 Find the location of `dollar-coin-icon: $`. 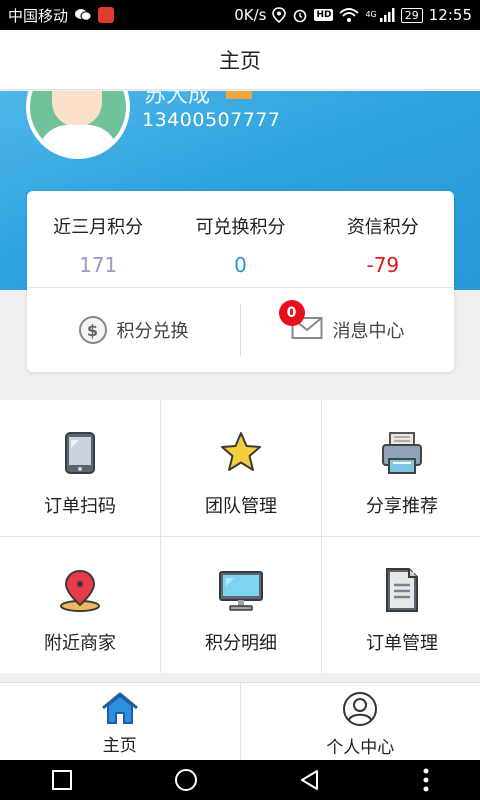

dollar-coin-icon: $ is located at coordinates (92, 330).